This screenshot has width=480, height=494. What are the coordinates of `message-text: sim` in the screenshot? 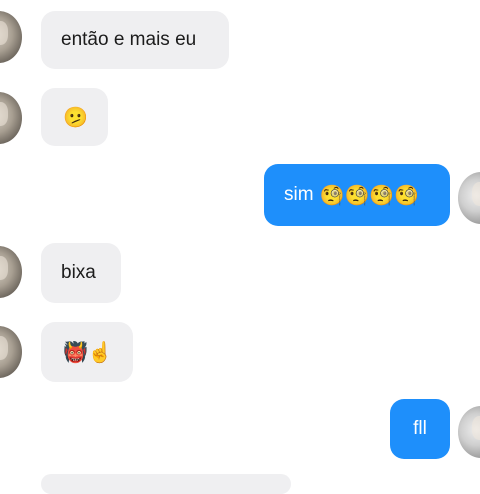 It's located at (299, 194).